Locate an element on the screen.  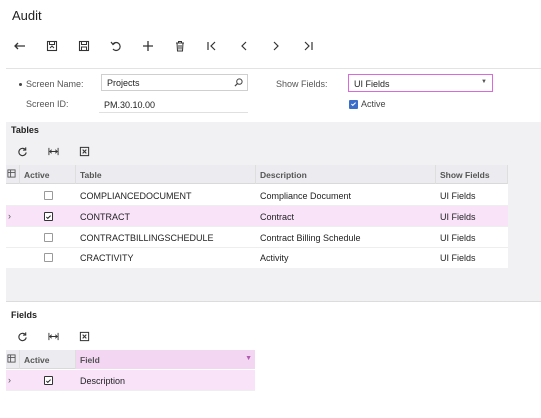
active-checkbox is located at coordinates (353, 104).